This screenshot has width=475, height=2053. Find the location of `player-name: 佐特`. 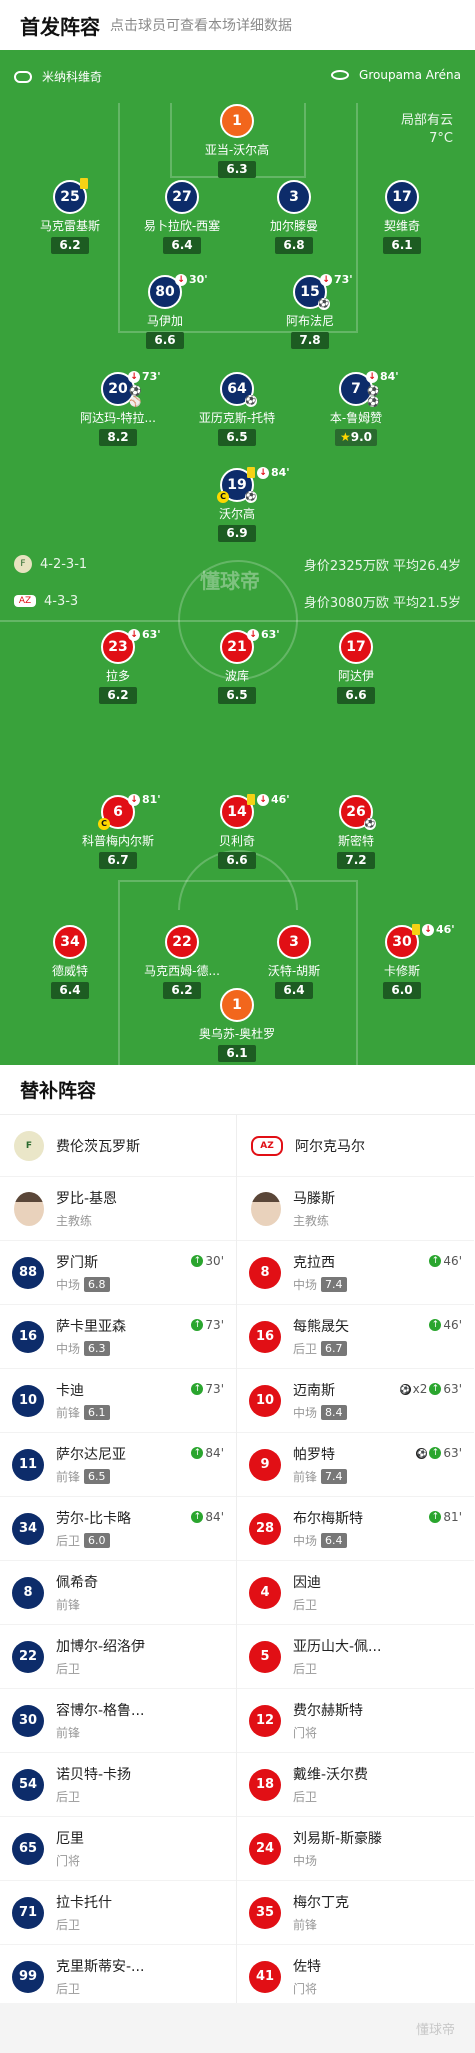

player-name: 佐特 is located at coordinates (307, 1967).